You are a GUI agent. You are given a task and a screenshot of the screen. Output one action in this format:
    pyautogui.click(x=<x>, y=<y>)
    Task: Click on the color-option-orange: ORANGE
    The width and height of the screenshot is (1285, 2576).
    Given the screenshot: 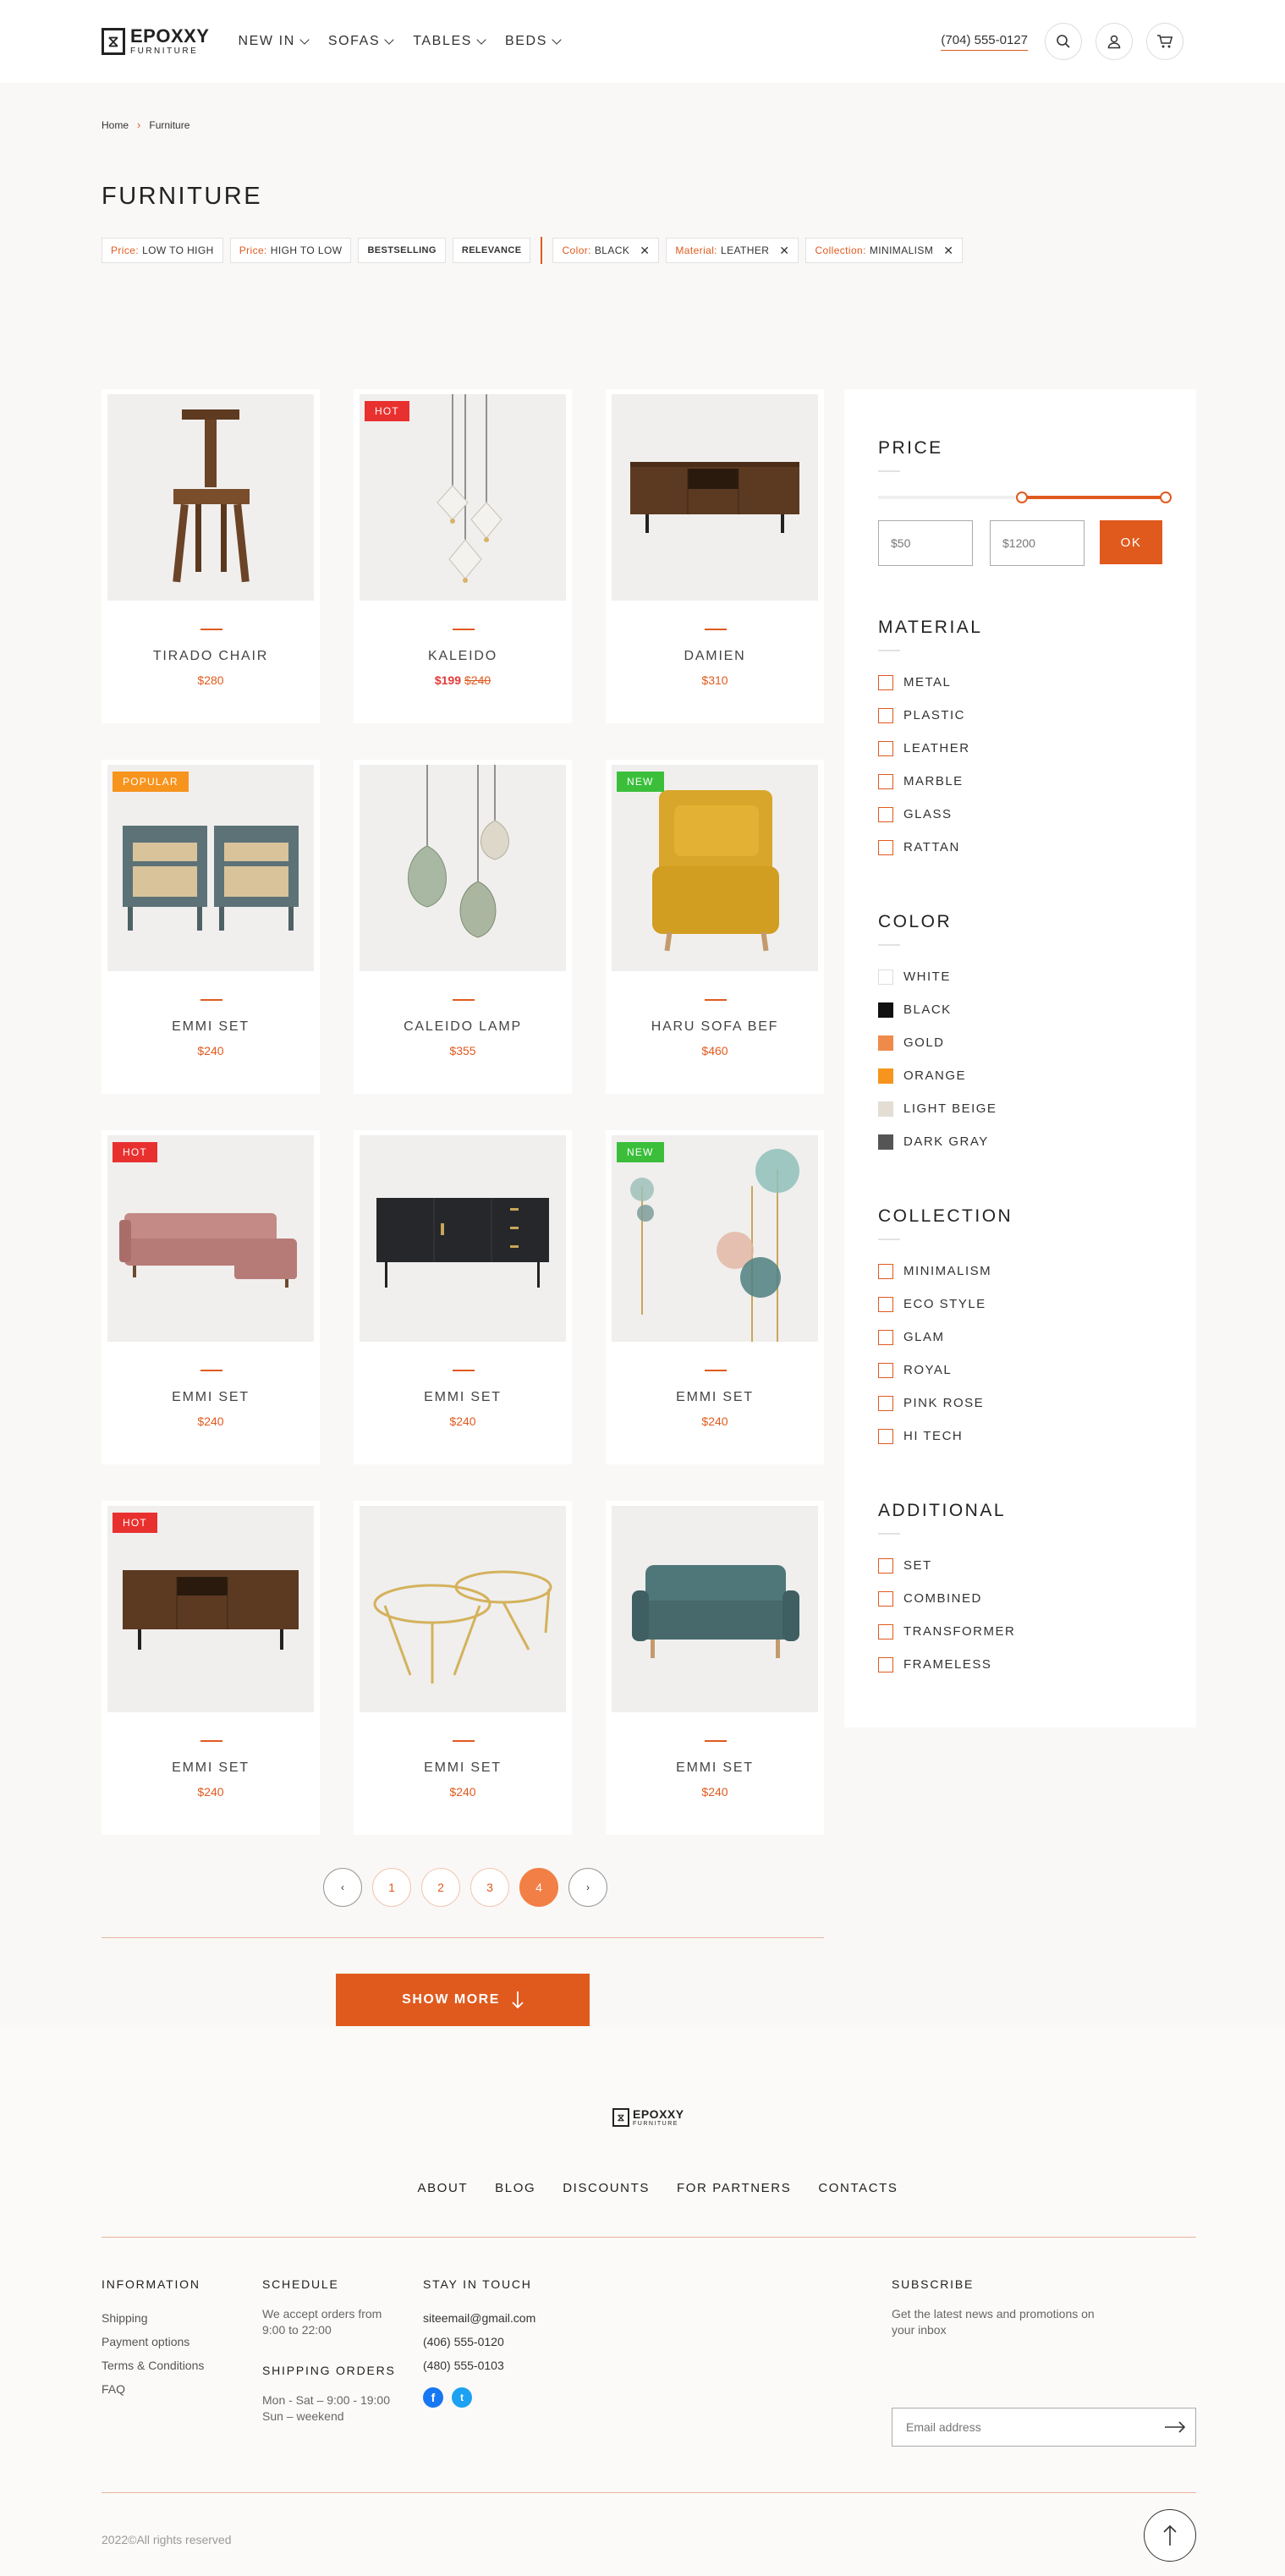 What is the action you would take?
    pyautogui.click(x=937, y=1076)
    